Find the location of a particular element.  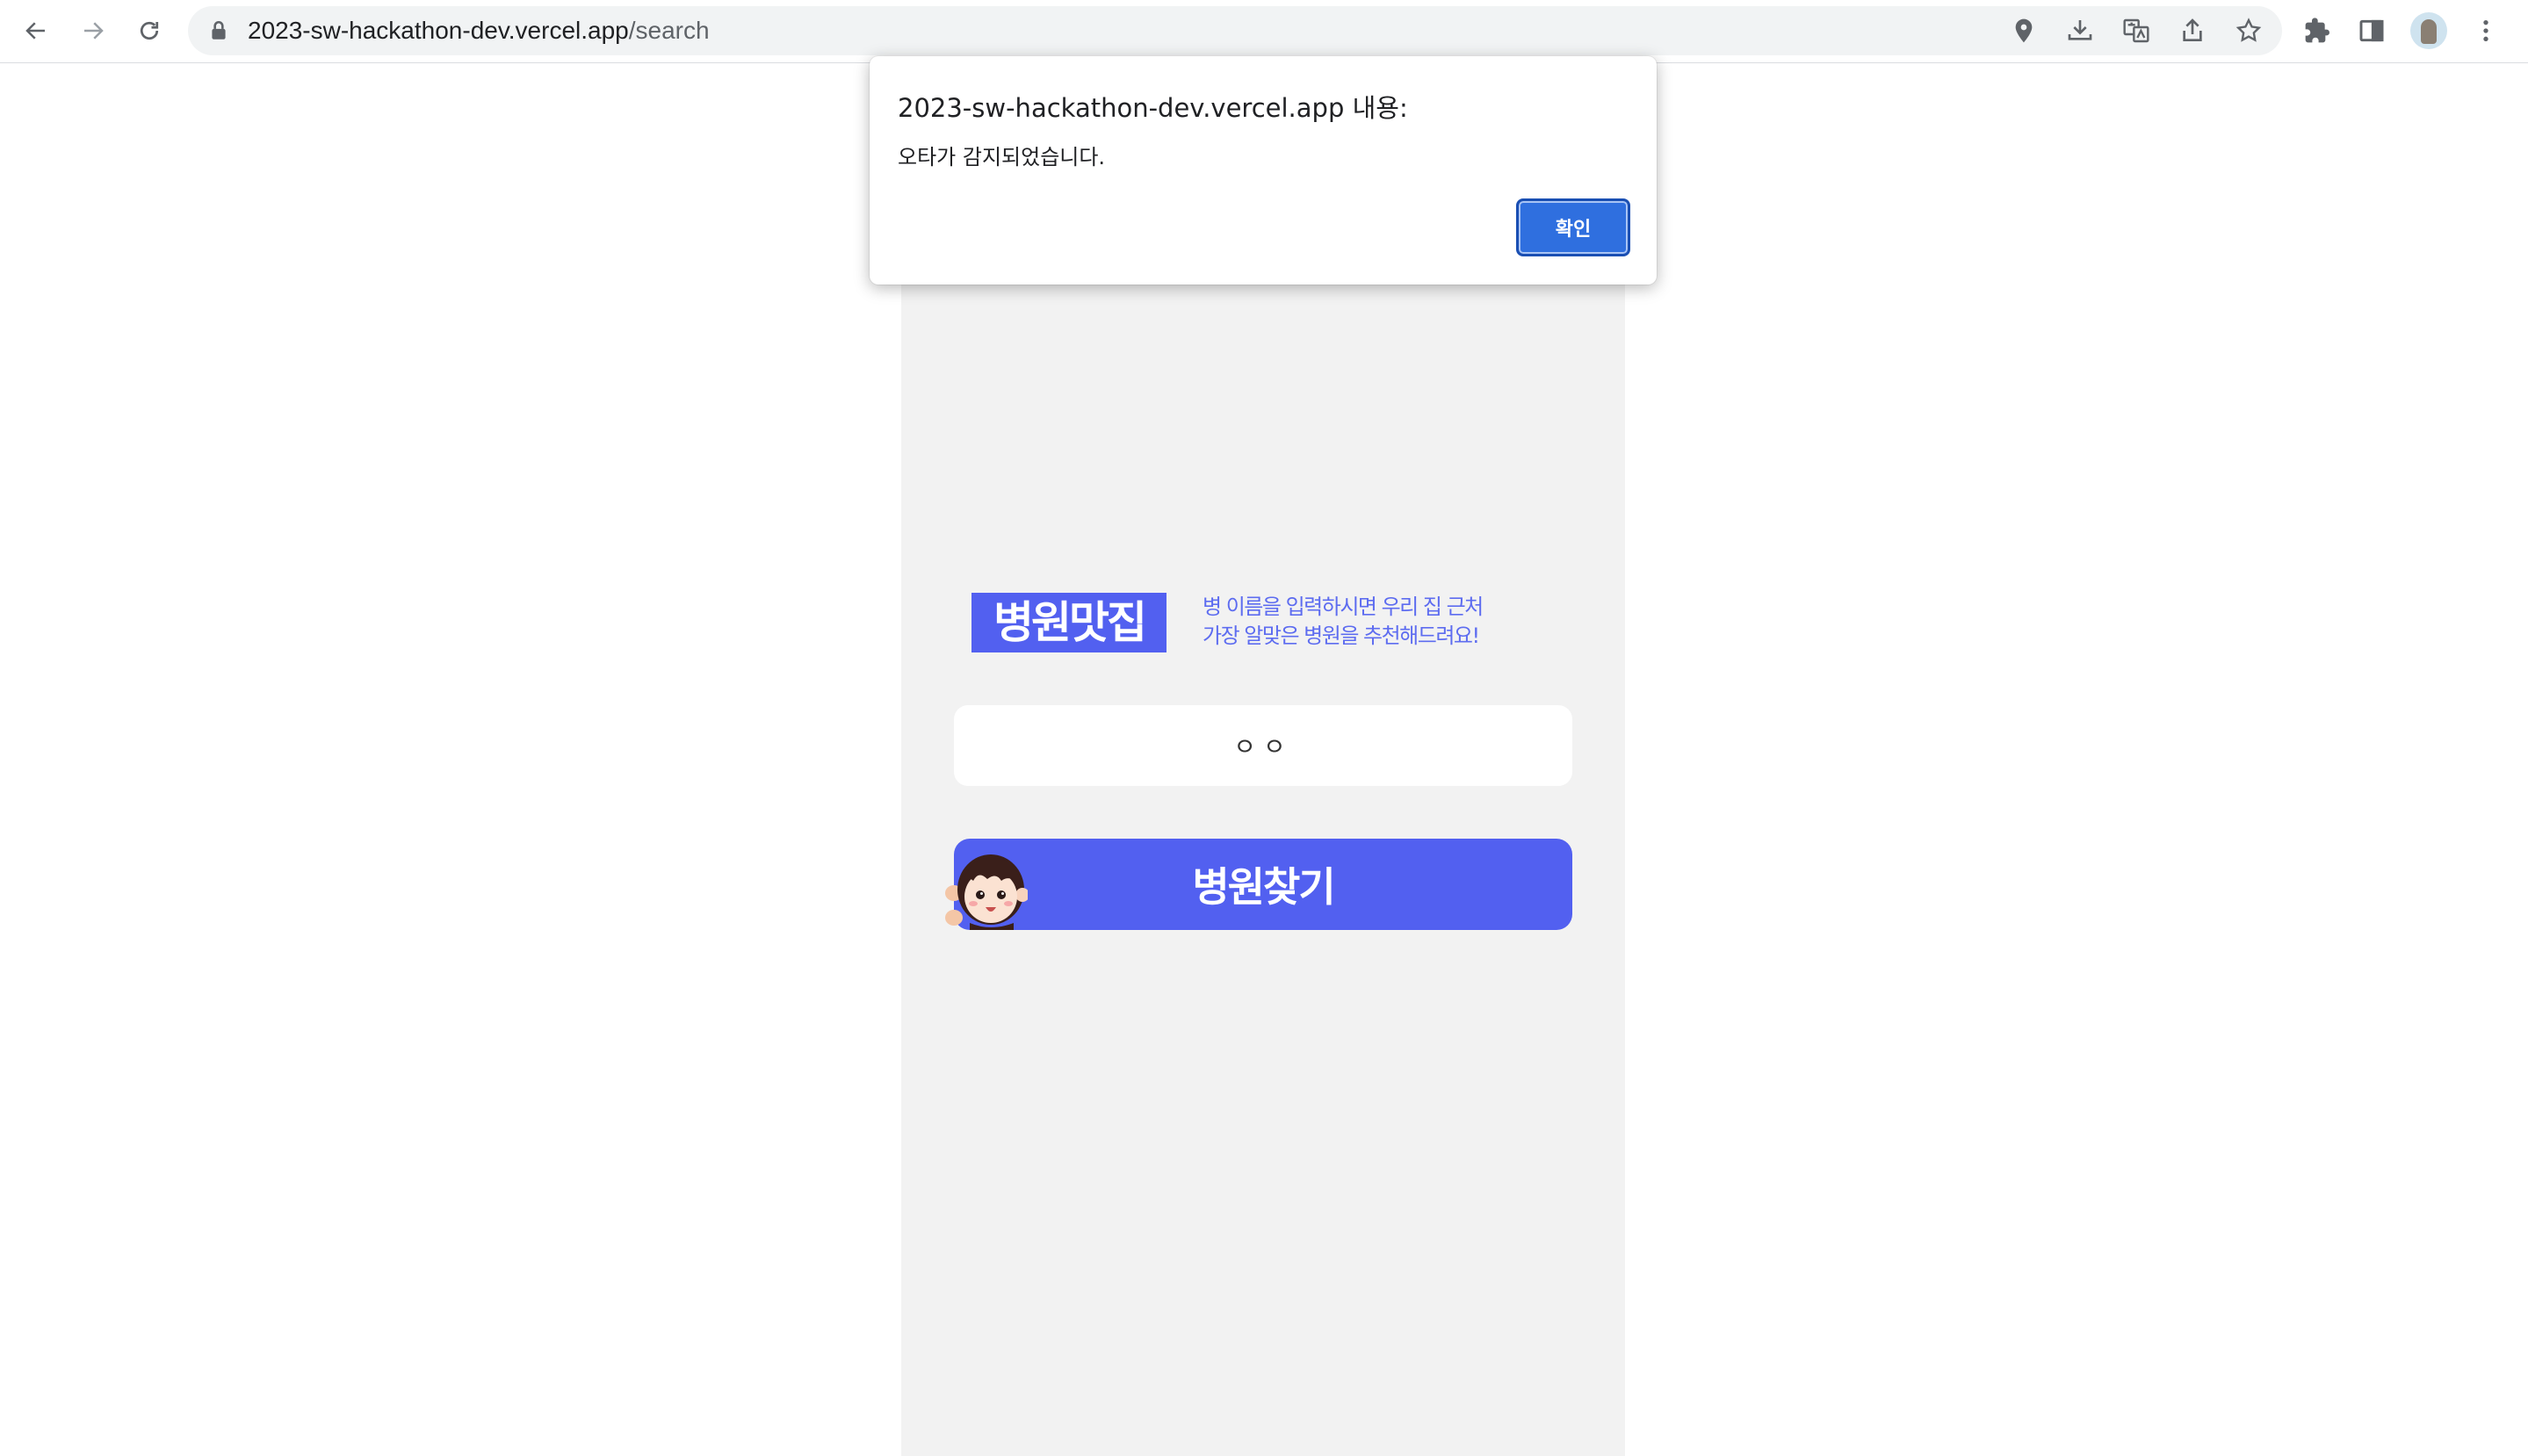

find-hospital-button: 병원찾기 is located at coordinates (1263, 884).